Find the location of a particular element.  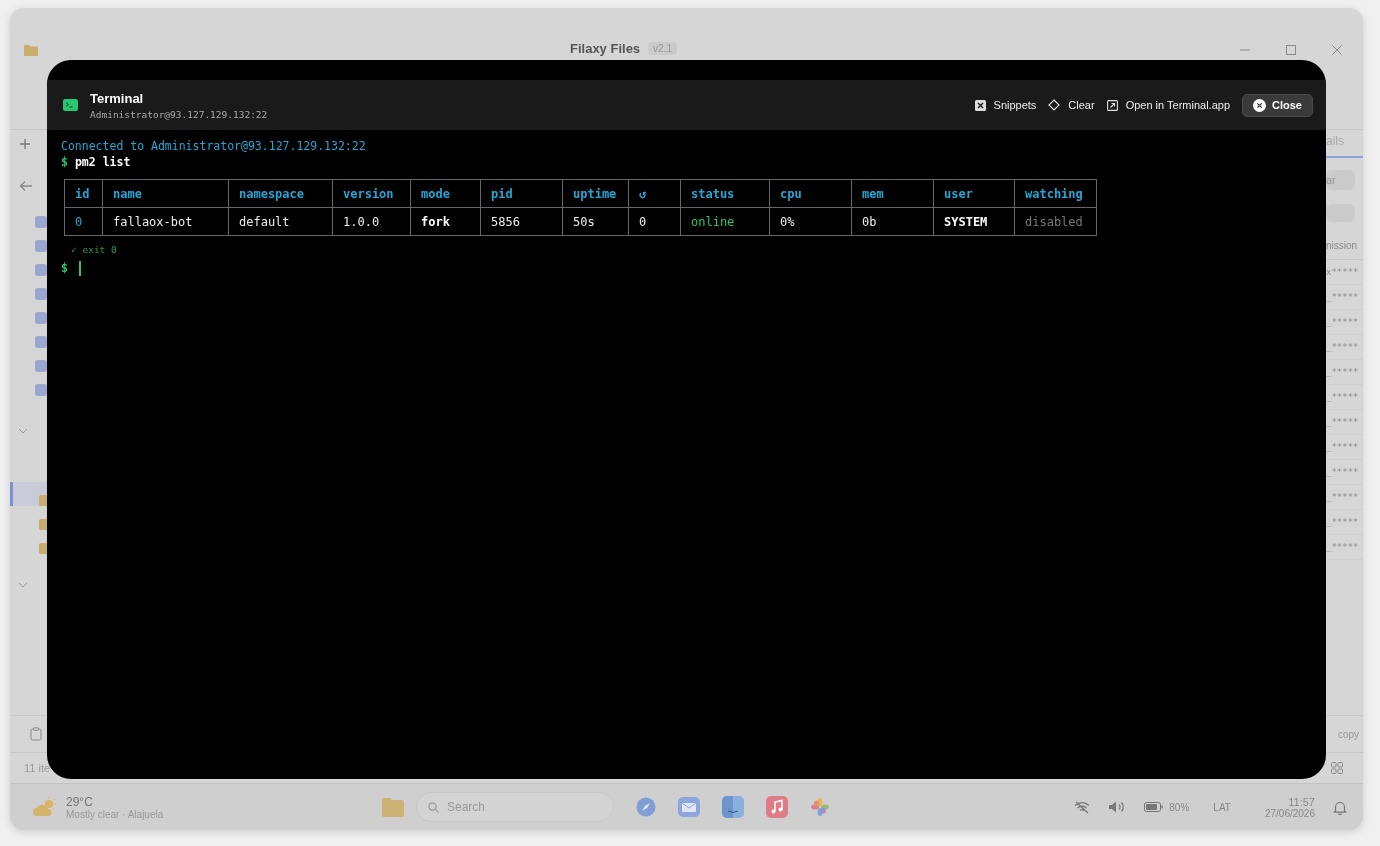

clear-button: Clear is located at coordinates (1071, 105).